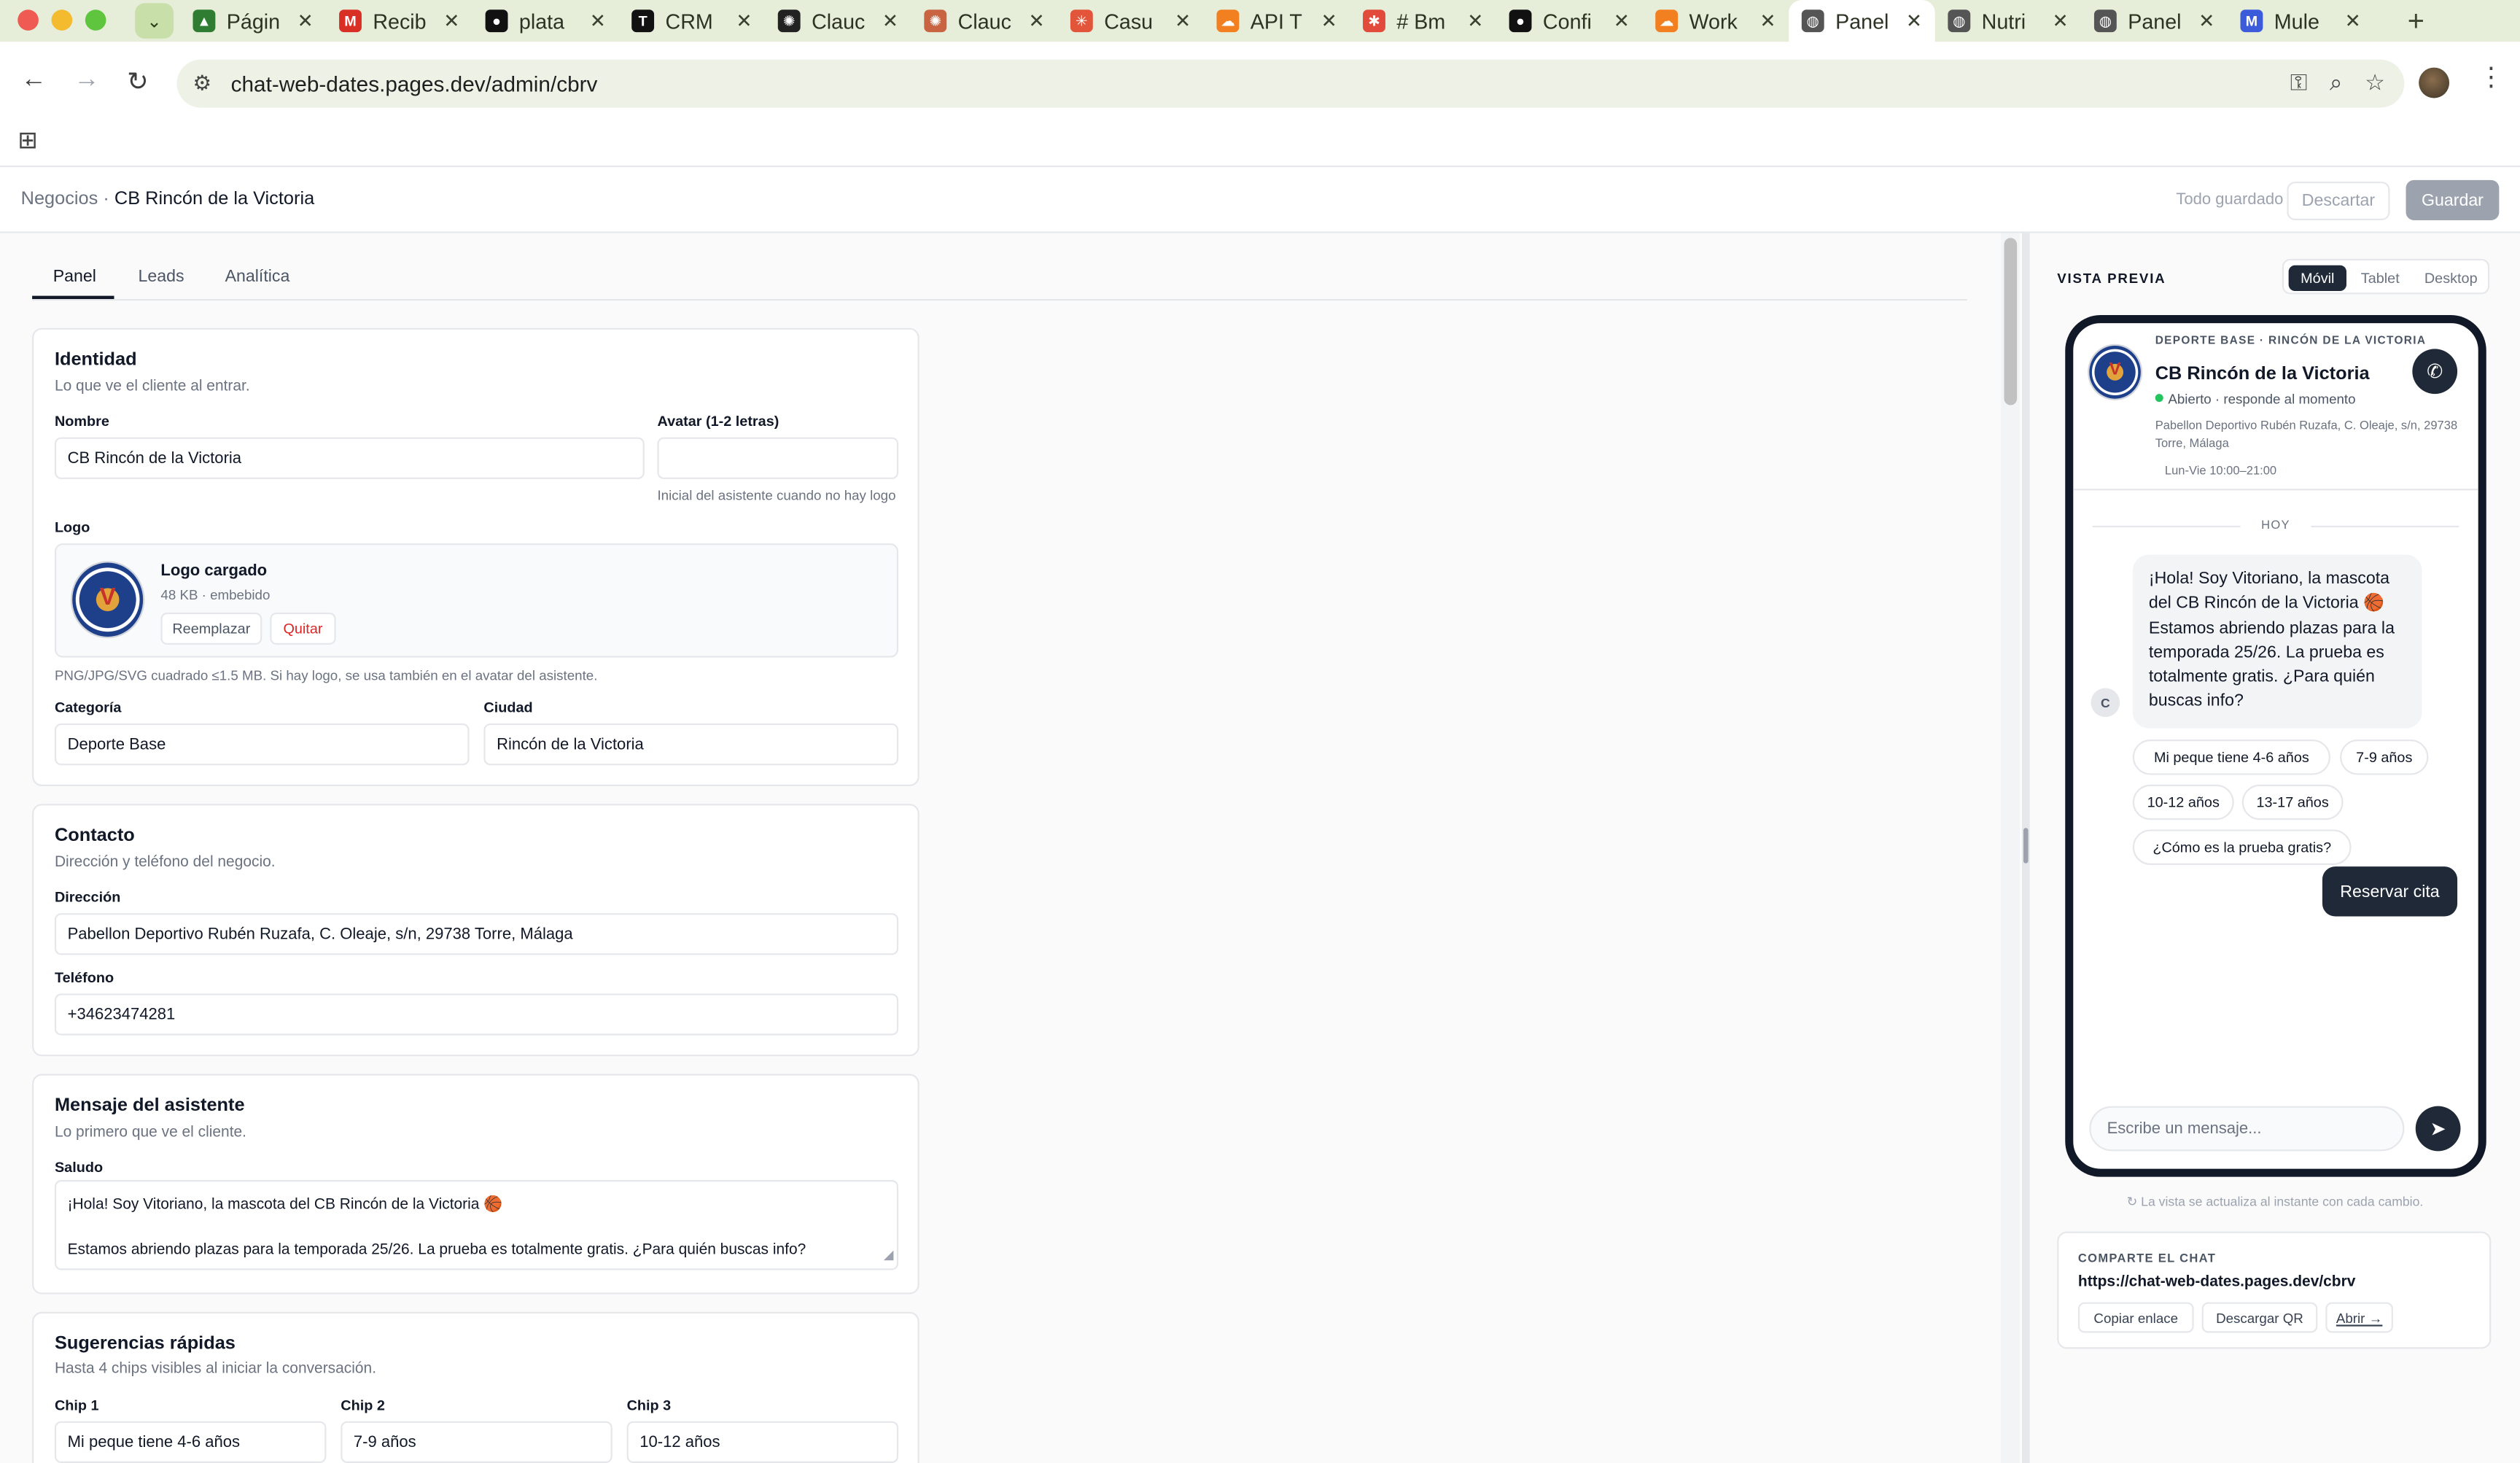 The image size is (2520, 1463). What do you see at coordinates (86, 80) in the screenshot?
I see `forward-arrow-icon: →` at bounding box center [86, 80].